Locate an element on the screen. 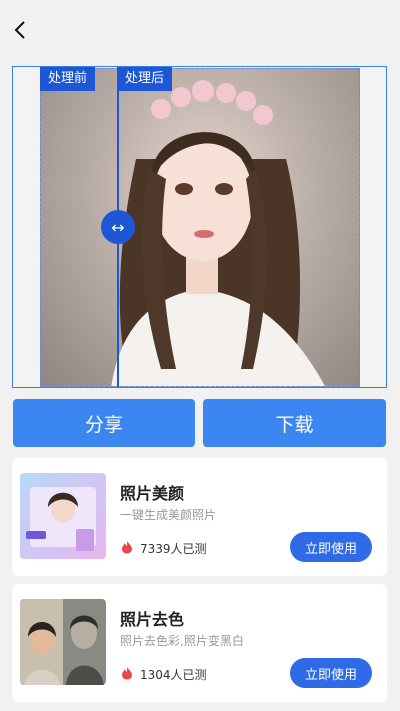 The image size is (400, 711). top-bar is located at coordinates (200, 29).